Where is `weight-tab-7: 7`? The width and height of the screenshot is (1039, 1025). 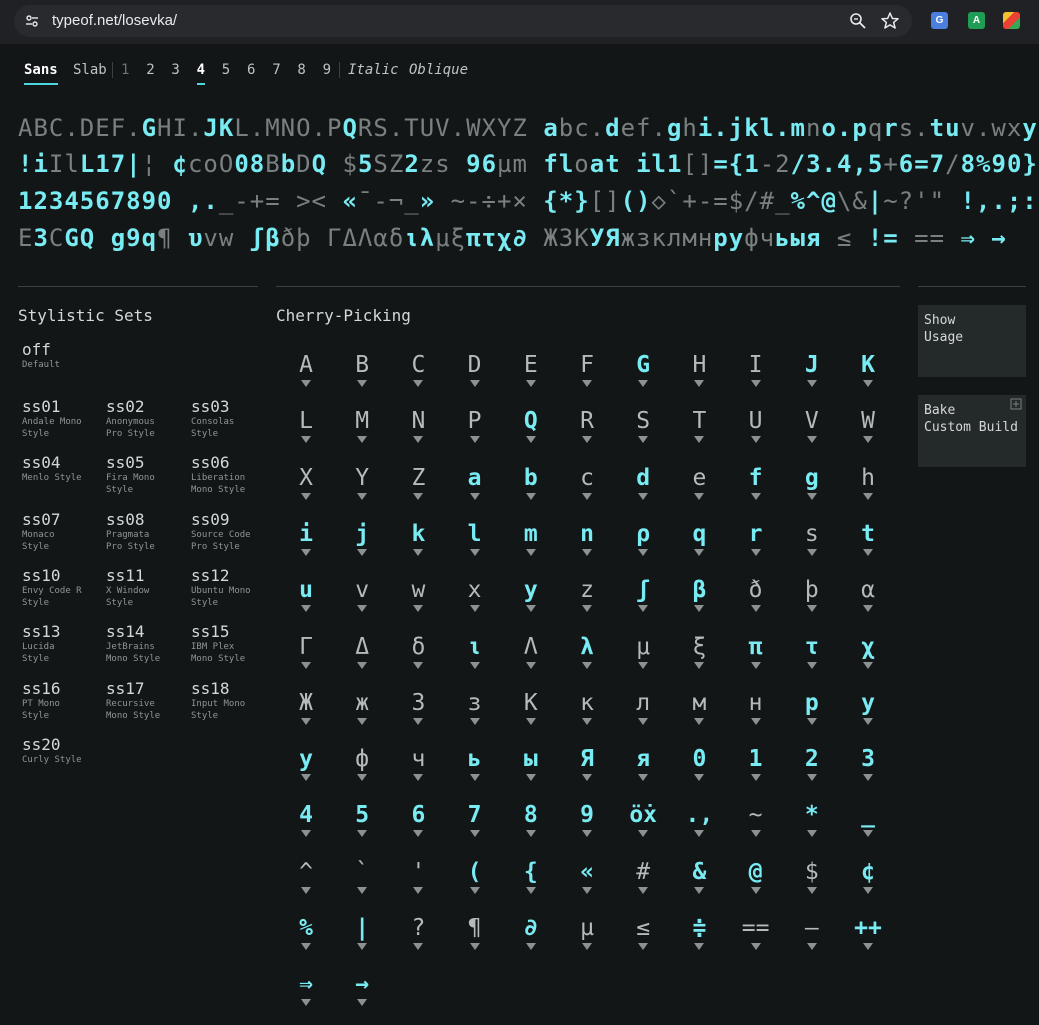
weight-tab-7: 7 is located at coordinates (276, 71).